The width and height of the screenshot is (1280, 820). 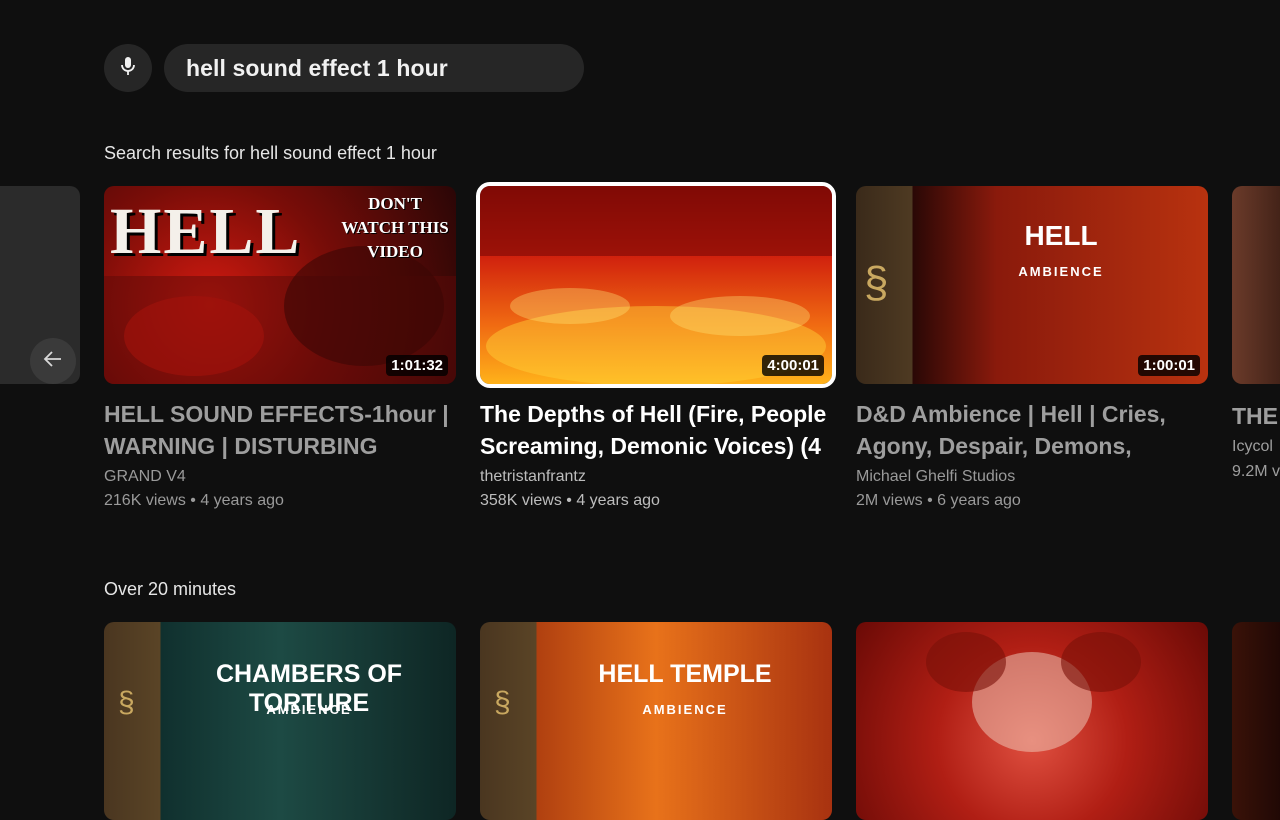 I want to click on video-duration: 1:00:01, so click(x=1169, y=365).